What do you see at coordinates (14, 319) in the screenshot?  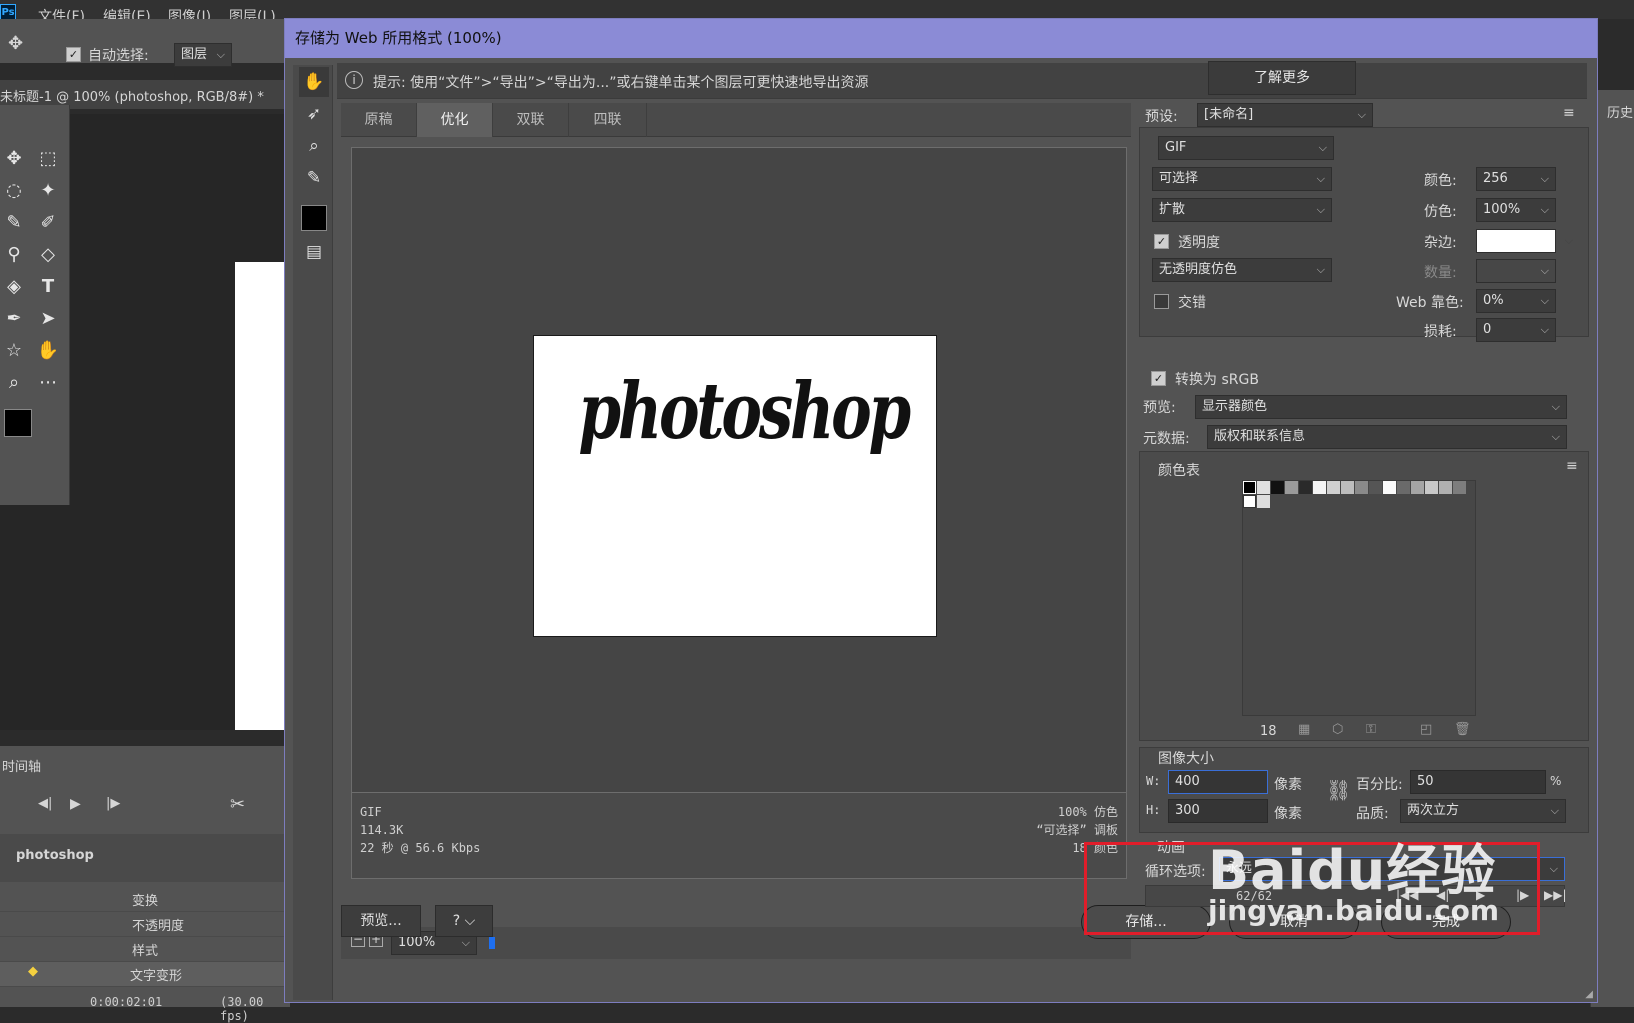 I see `pen-tool-icon: ✒` at bounding box center [14, 319].